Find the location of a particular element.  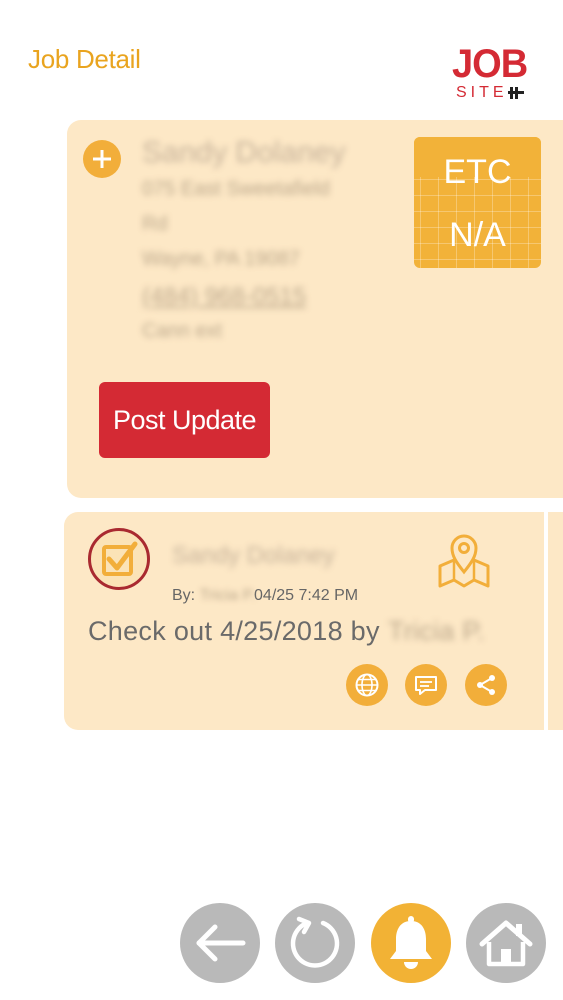

etc-calendar-box: ETC N/A is located at coordinates (477, 202).